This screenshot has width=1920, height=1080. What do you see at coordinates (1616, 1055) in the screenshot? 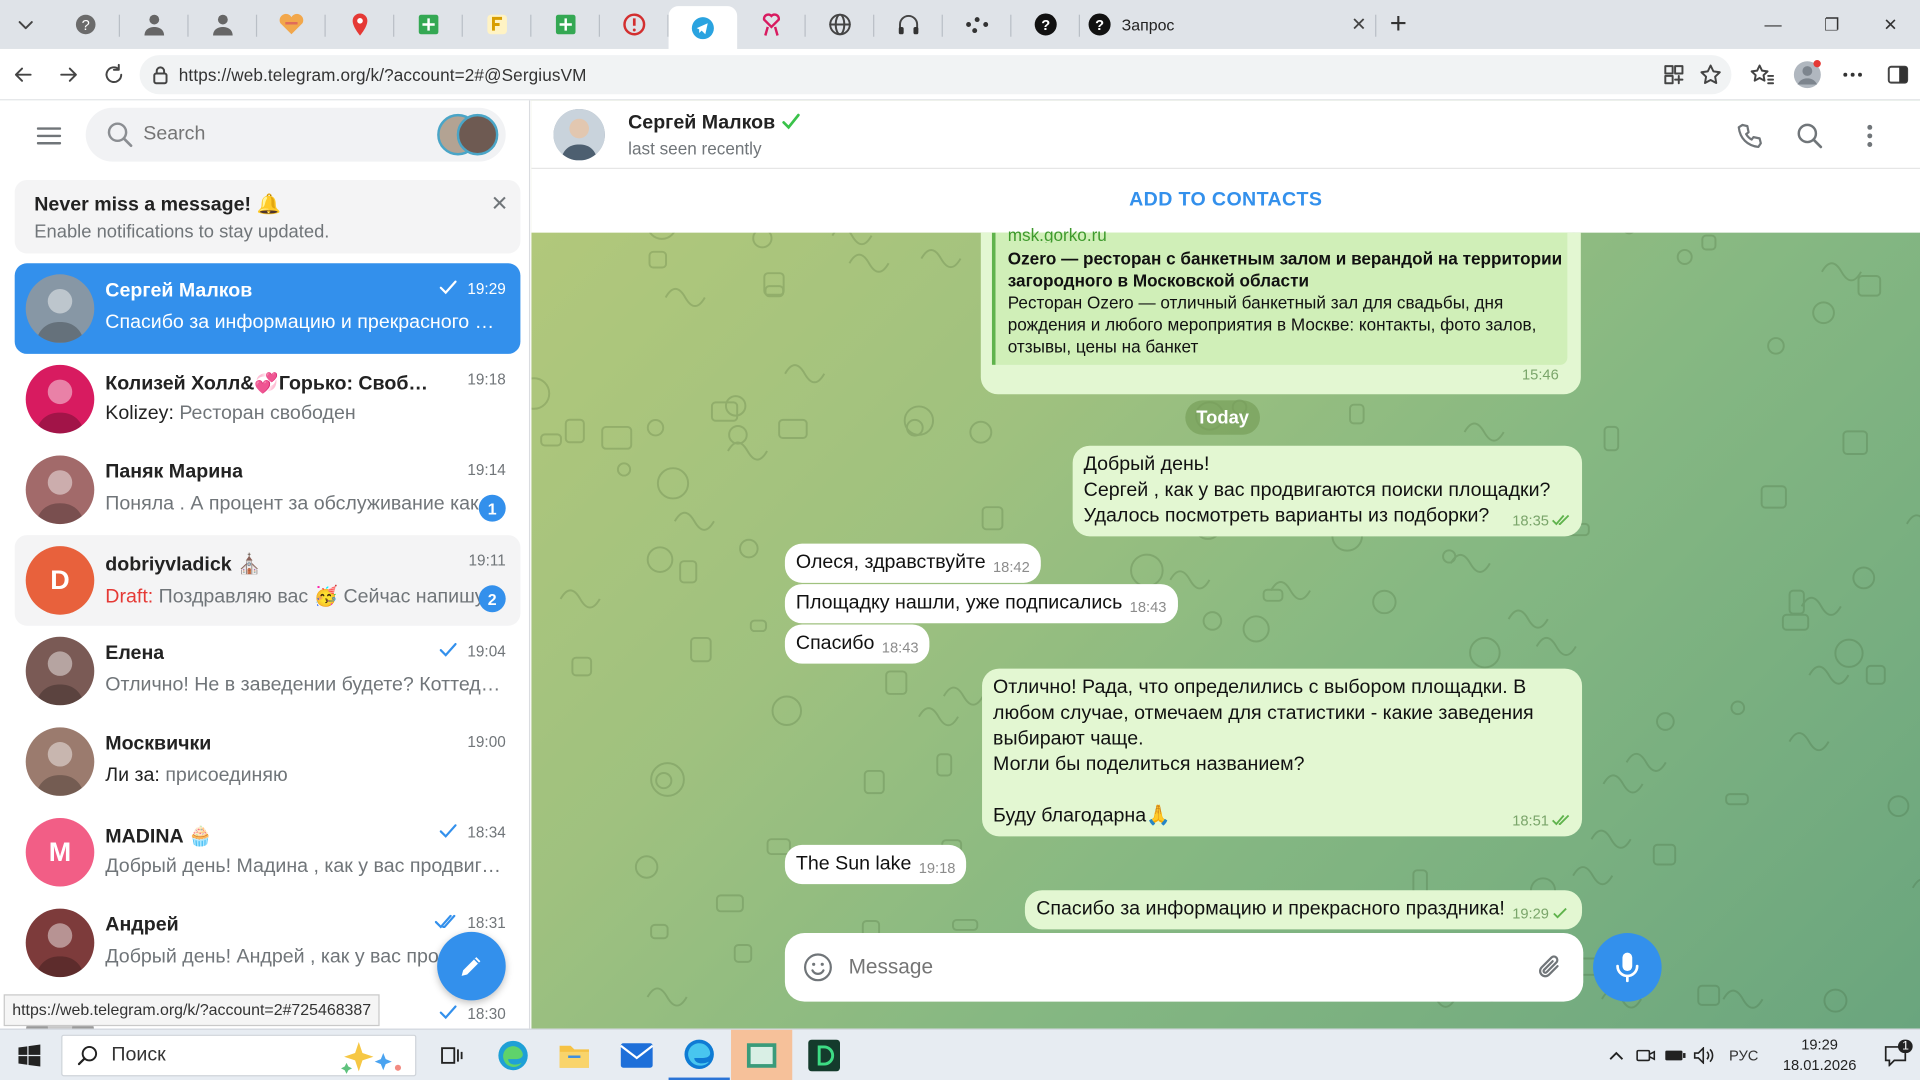
I see `tray-chevron-up` at bounding box center [1616, 1055].